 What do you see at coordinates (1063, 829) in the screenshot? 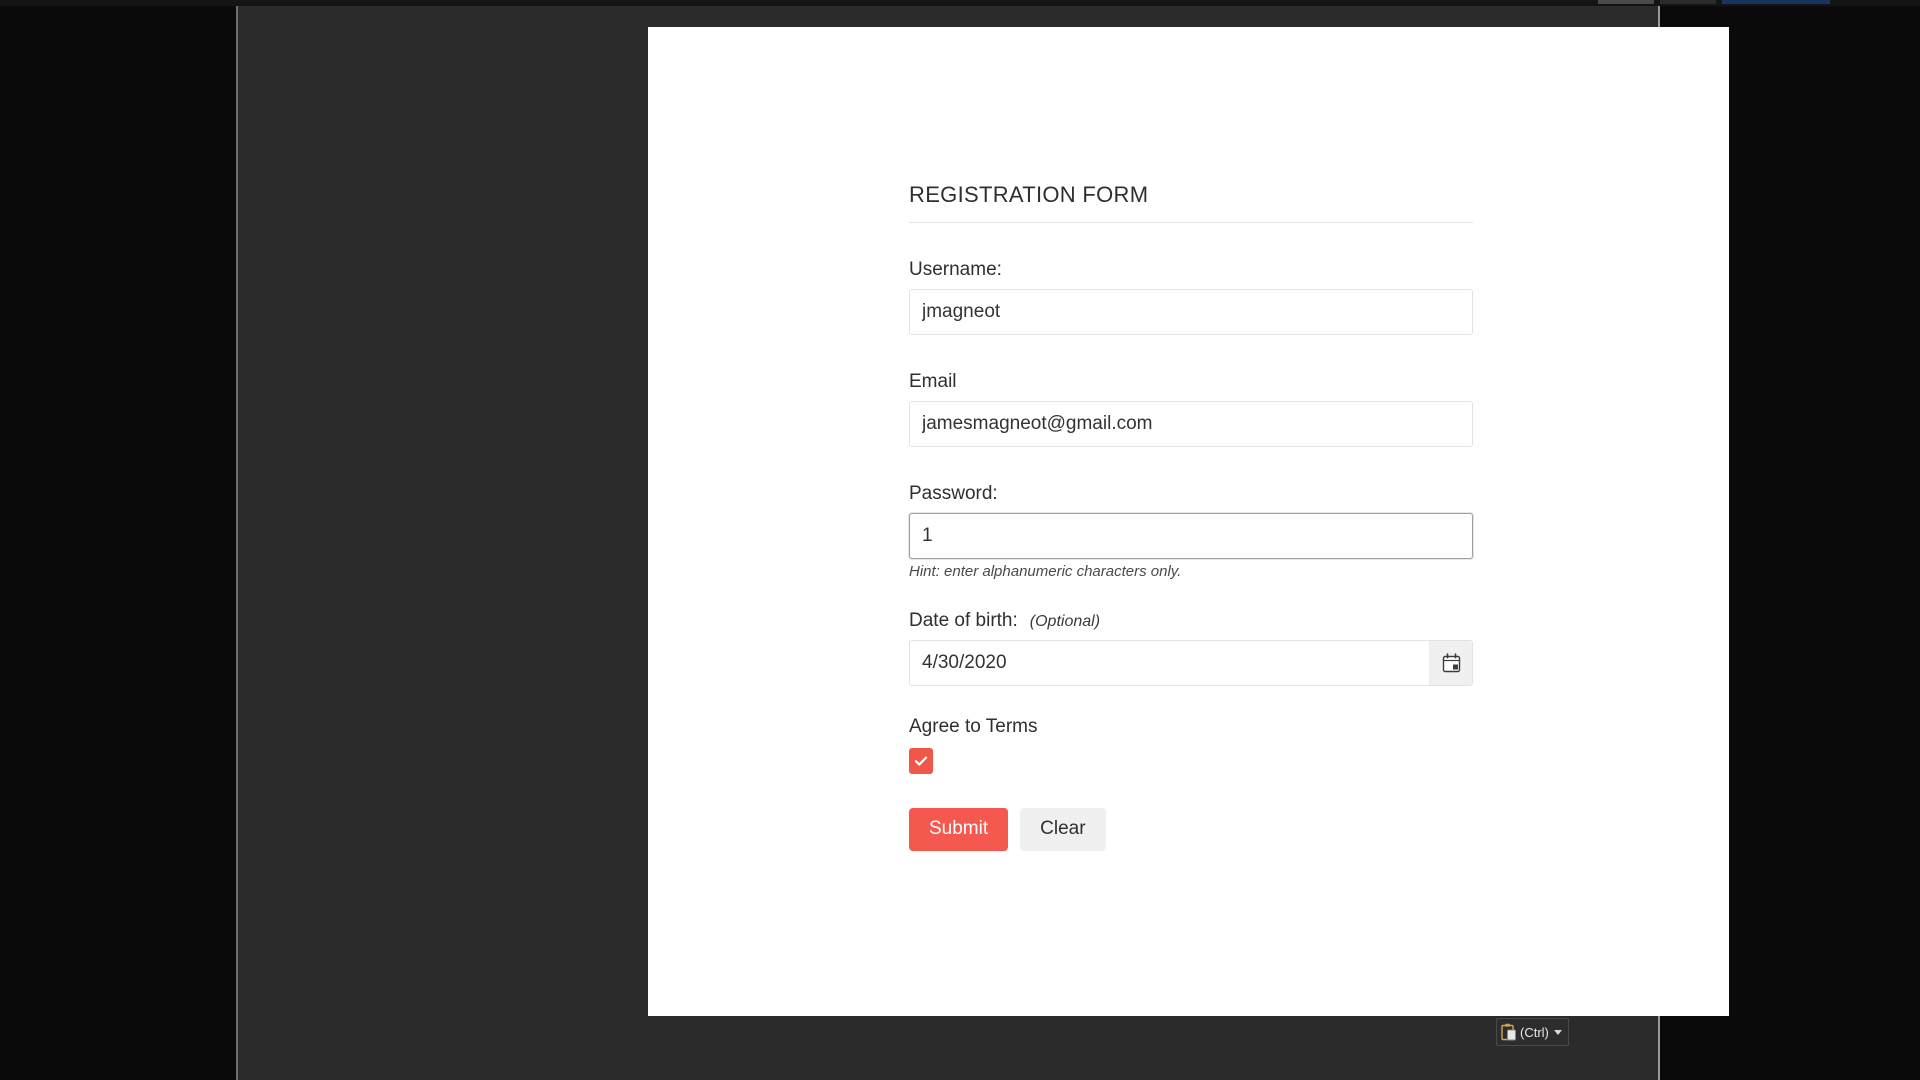
I see `clear-button: Clear` at bounding box center [1063, 829].